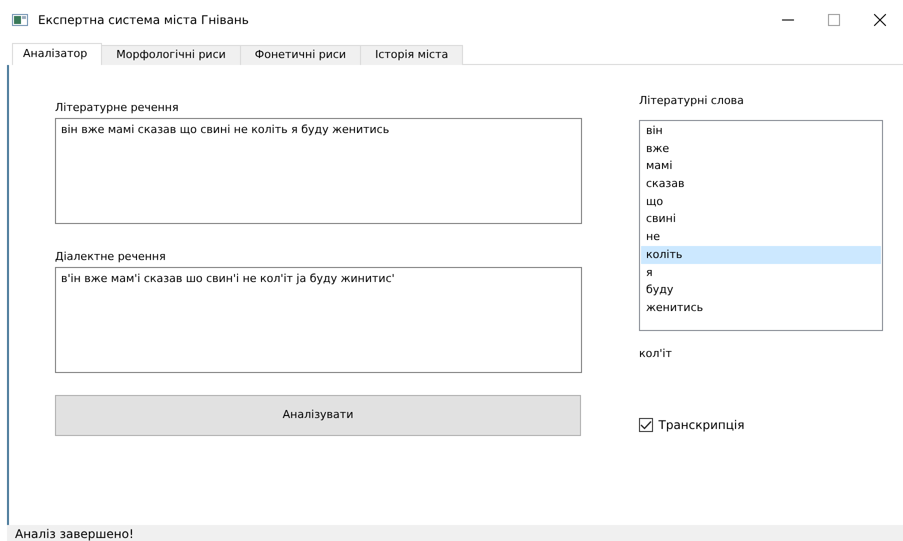  Describe the element at coordinates (412, 55) in the screenshot. I see `tab: Історія міста` at that location.